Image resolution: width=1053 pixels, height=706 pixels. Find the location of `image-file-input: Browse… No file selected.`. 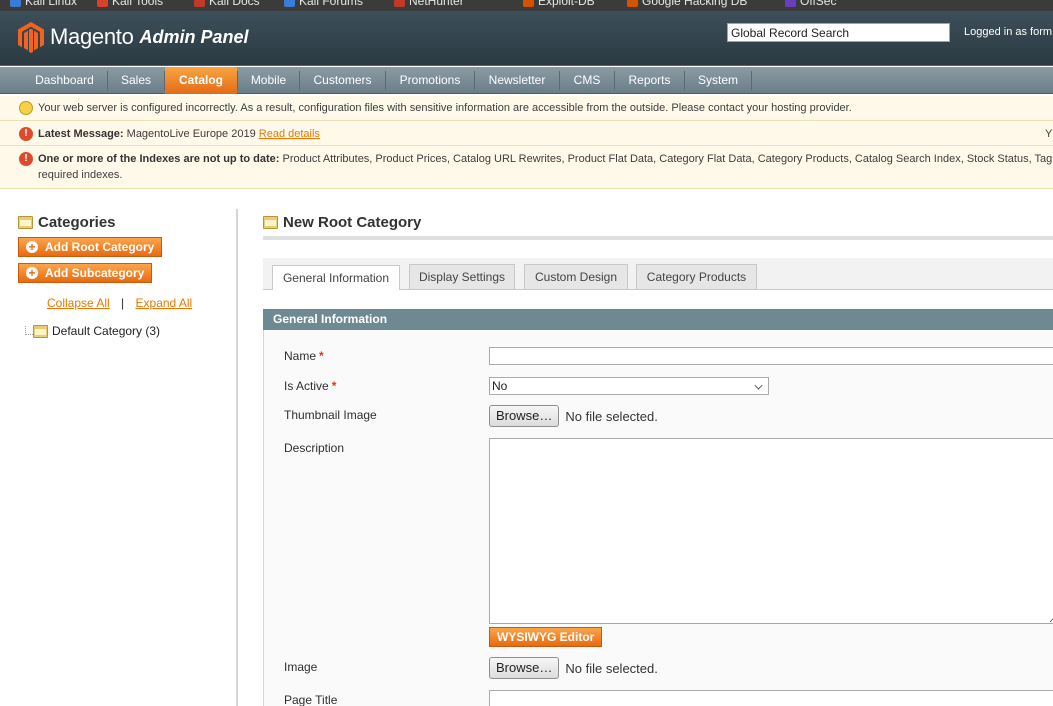

image-file-input: Browse… No file selected. is located at coordinates (573, 668).